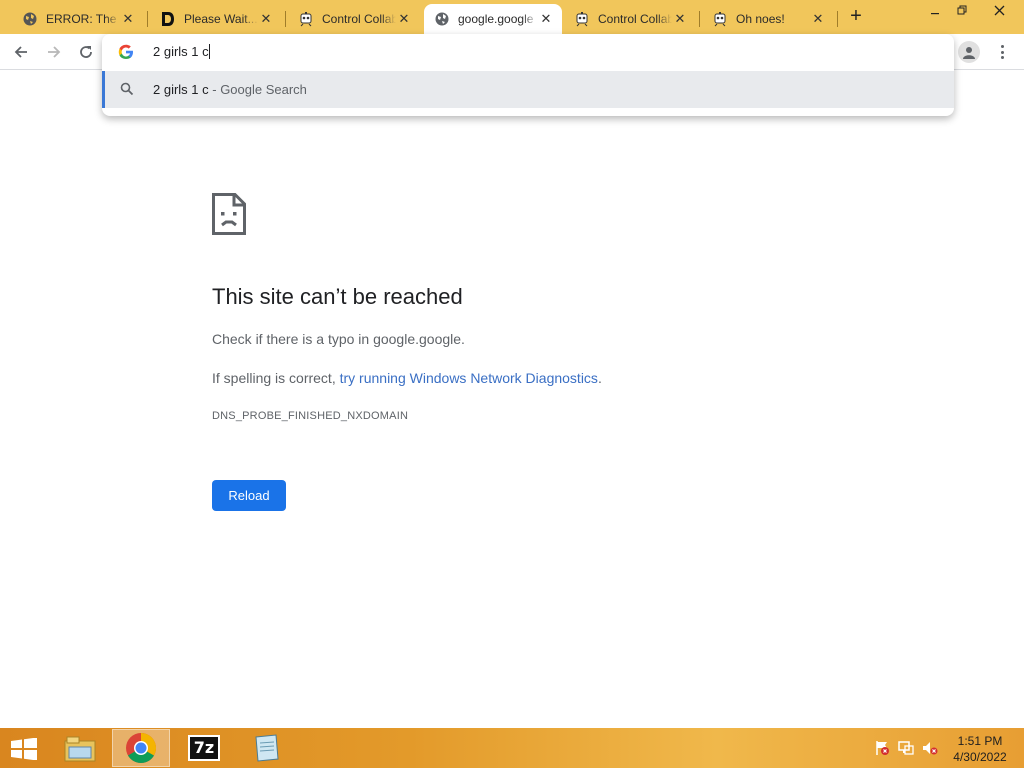  I want to click on tab-title: ERROR: The re, so click(83, 19).